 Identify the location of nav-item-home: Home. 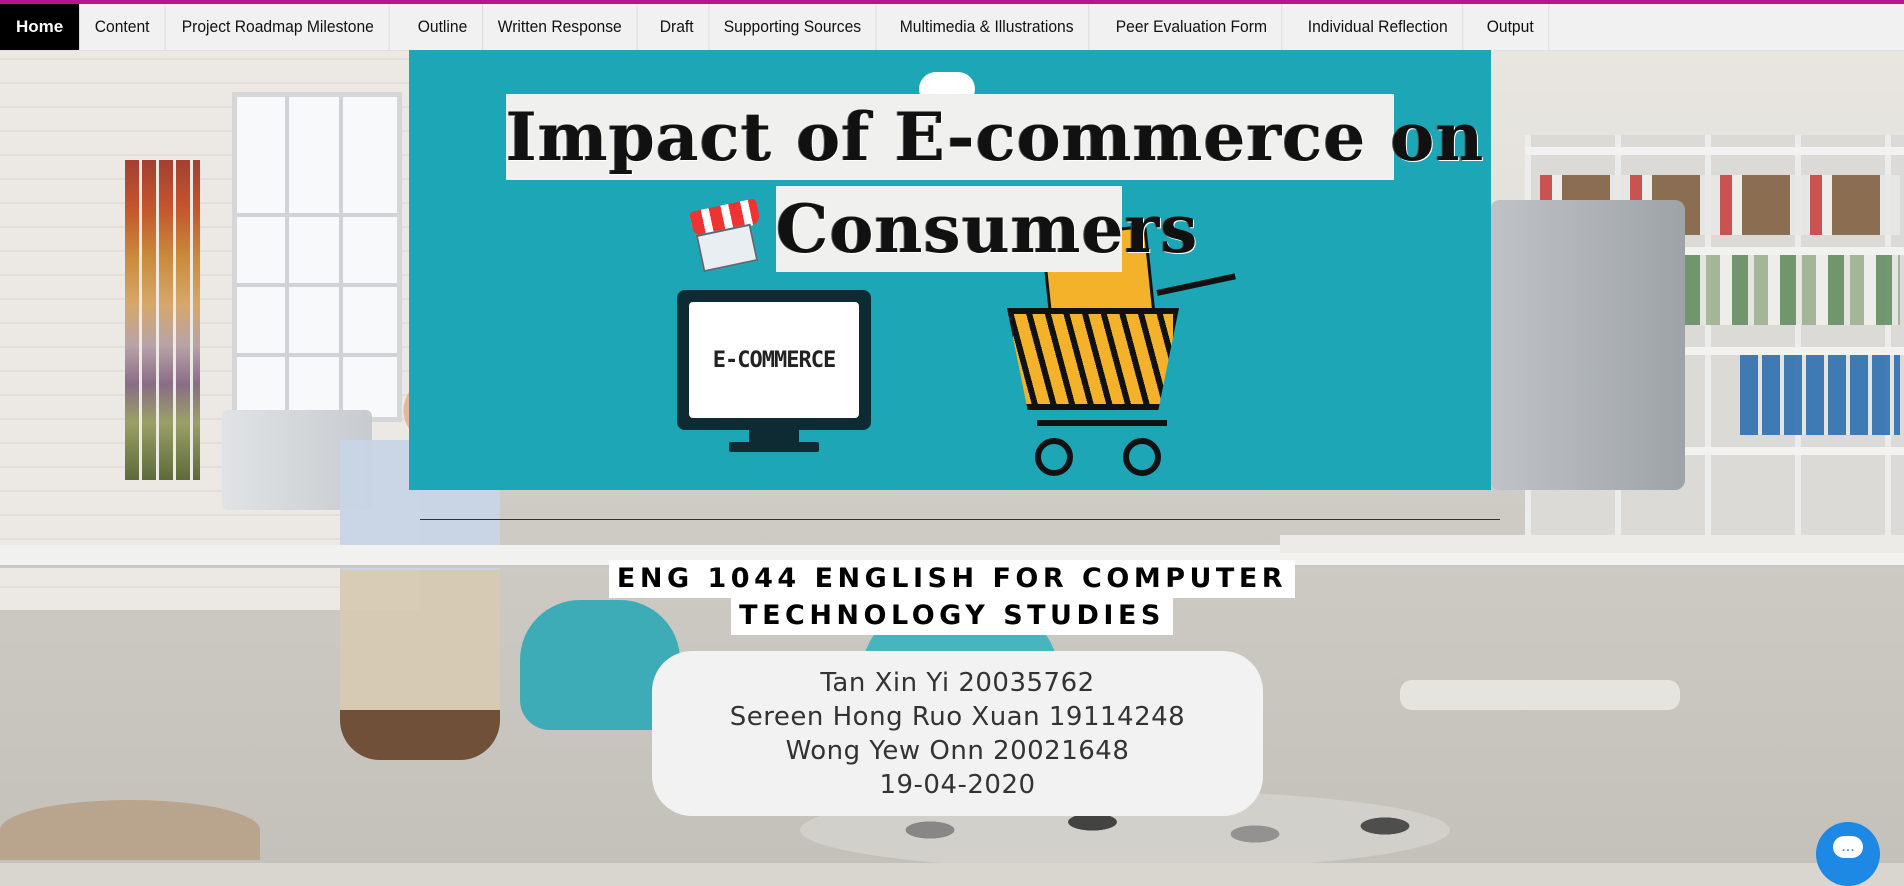
(40, 27).